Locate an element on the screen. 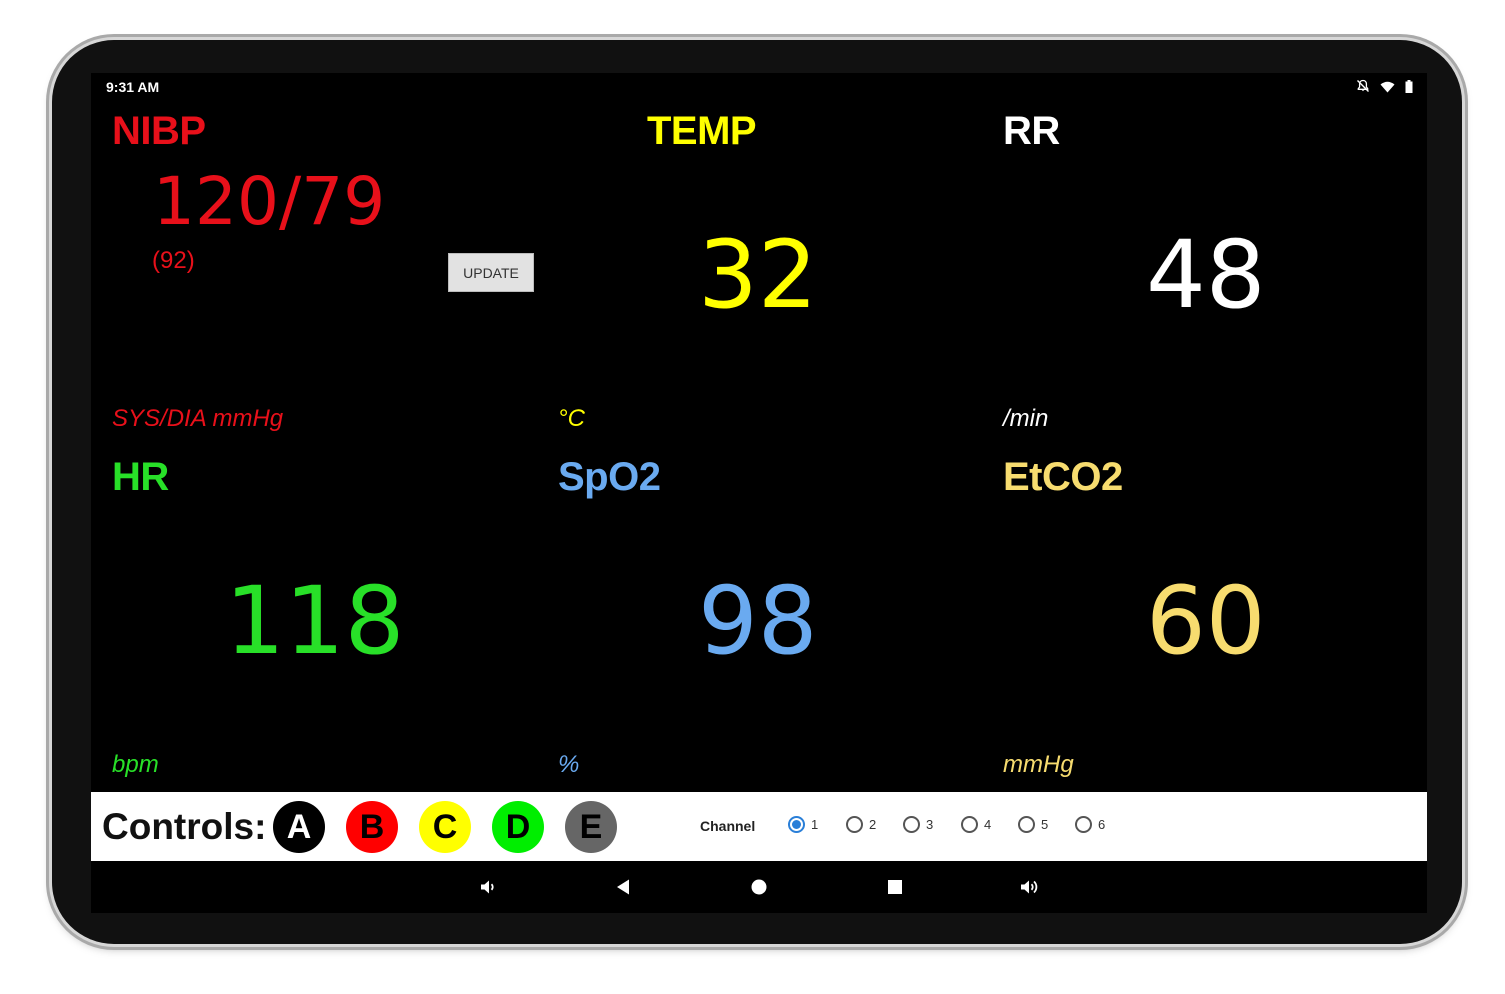 This screenshot has width=1505, height=994. home-icon is located at coordinates (759, 887).